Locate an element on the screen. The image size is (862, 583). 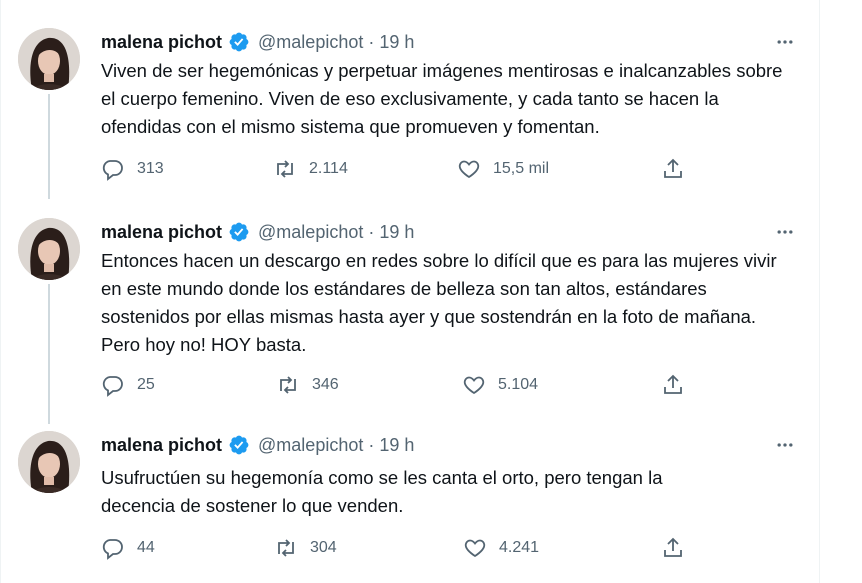
reply-button: 313 is located at coordinates (132, 169).